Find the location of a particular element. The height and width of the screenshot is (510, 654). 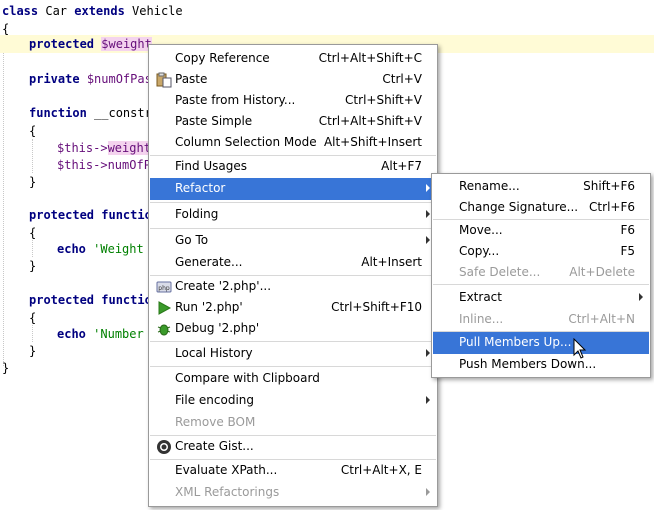

php-file-icon: php is located at coordinates (164, 287).